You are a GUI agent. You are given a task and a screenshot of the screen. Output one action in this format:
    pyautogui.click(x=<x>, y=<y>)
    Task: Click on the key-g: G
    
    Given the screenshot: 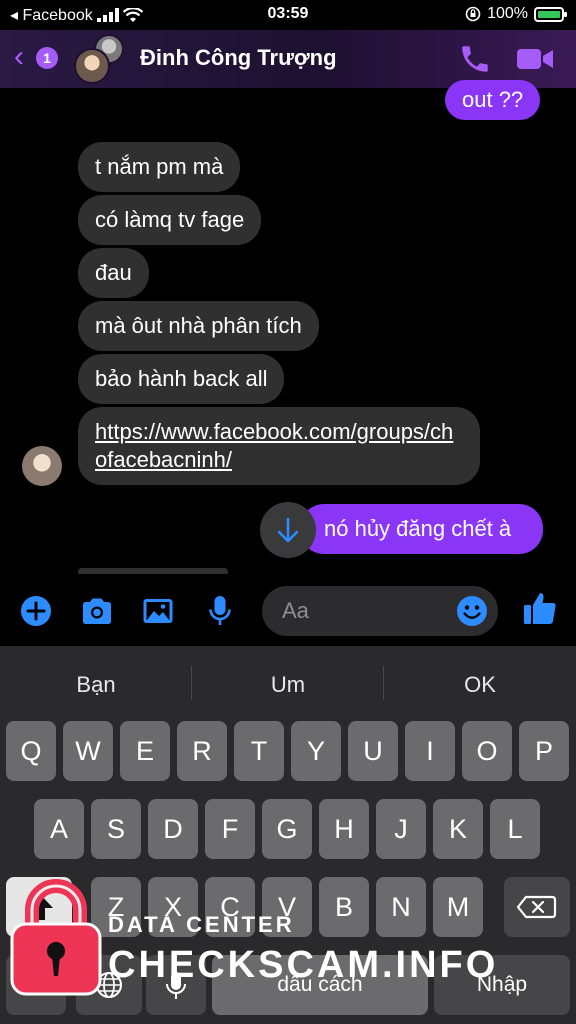 What is the action you would take?
    pyautogui.click(x=287, y=829)
    